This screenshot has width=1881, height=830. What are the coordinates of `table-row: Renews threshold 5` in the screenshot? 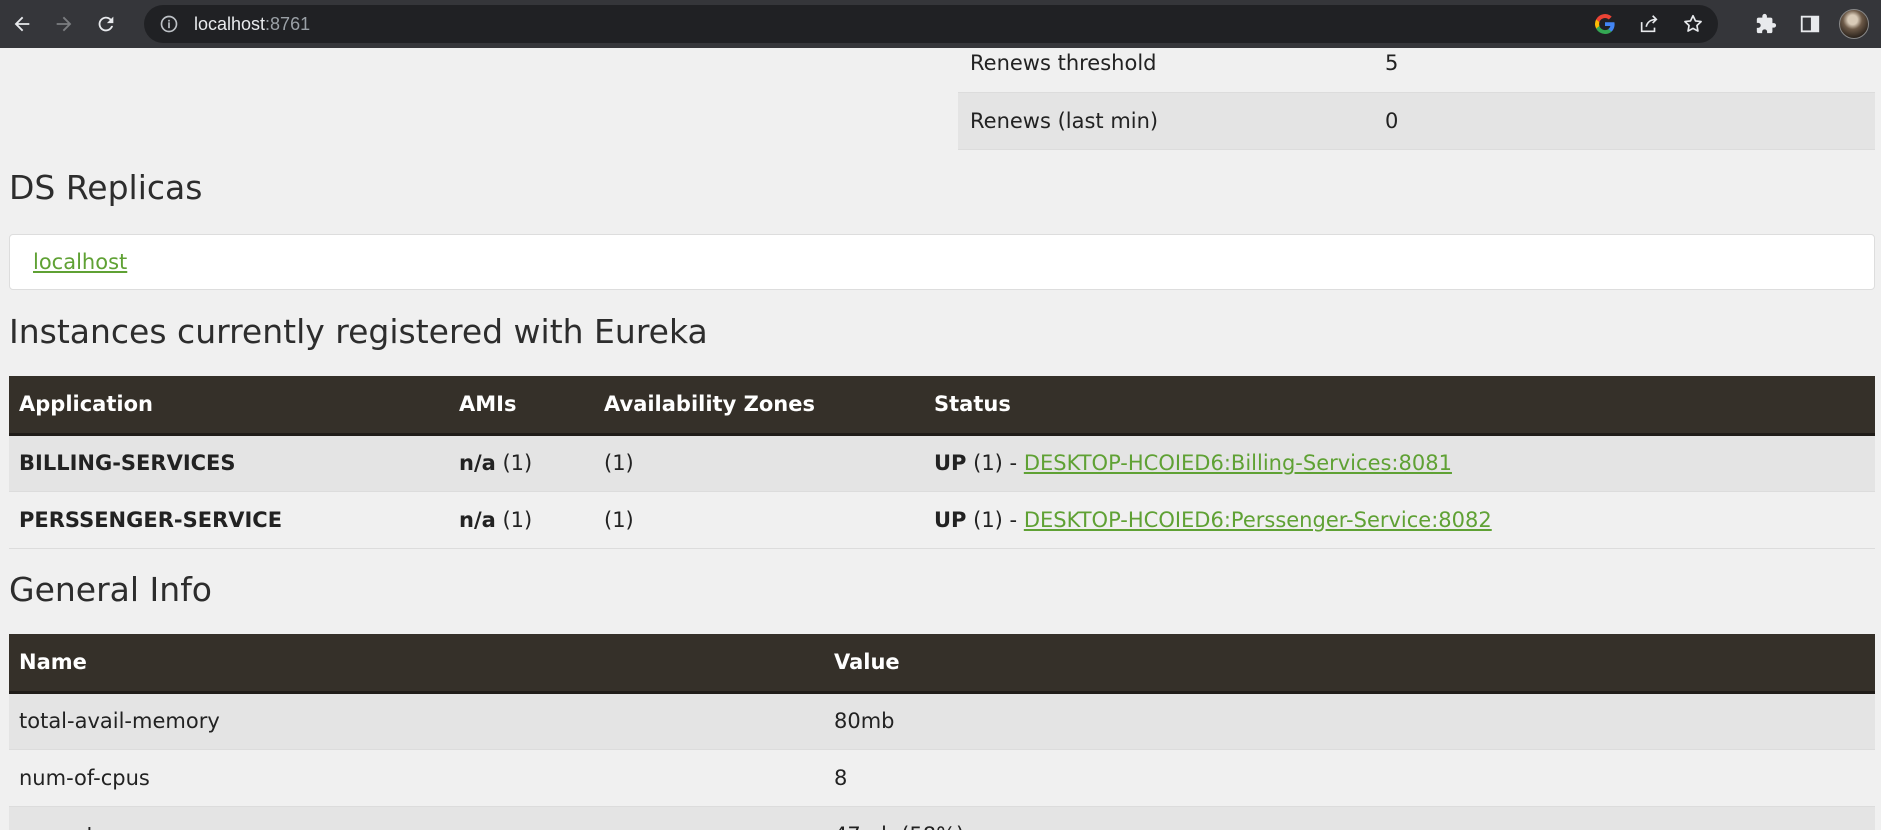 It's located at (1416, 70).